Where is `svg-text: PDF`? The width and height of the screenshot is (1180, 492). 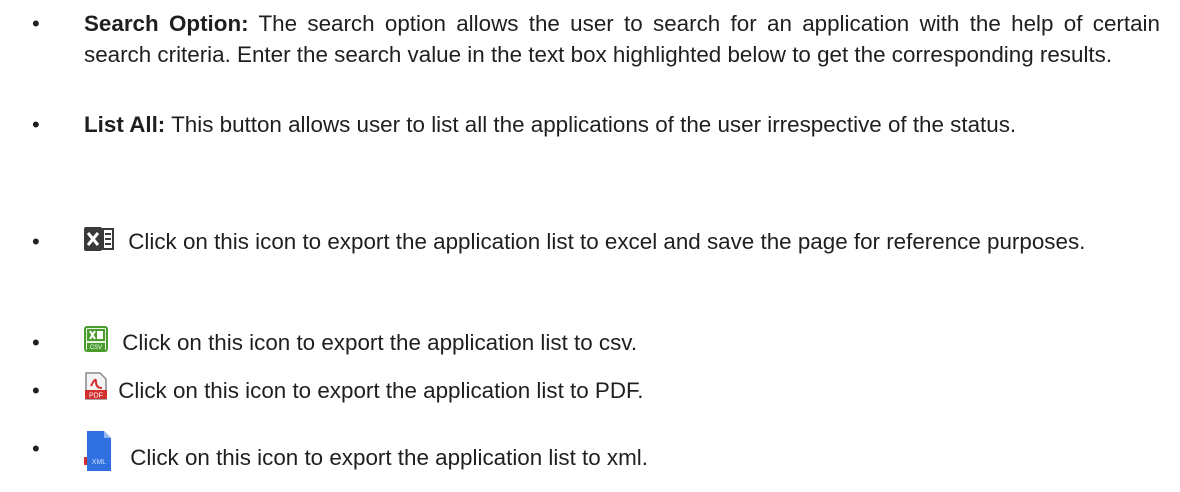 svg-text: PDF is located at coordinates (96, 396).